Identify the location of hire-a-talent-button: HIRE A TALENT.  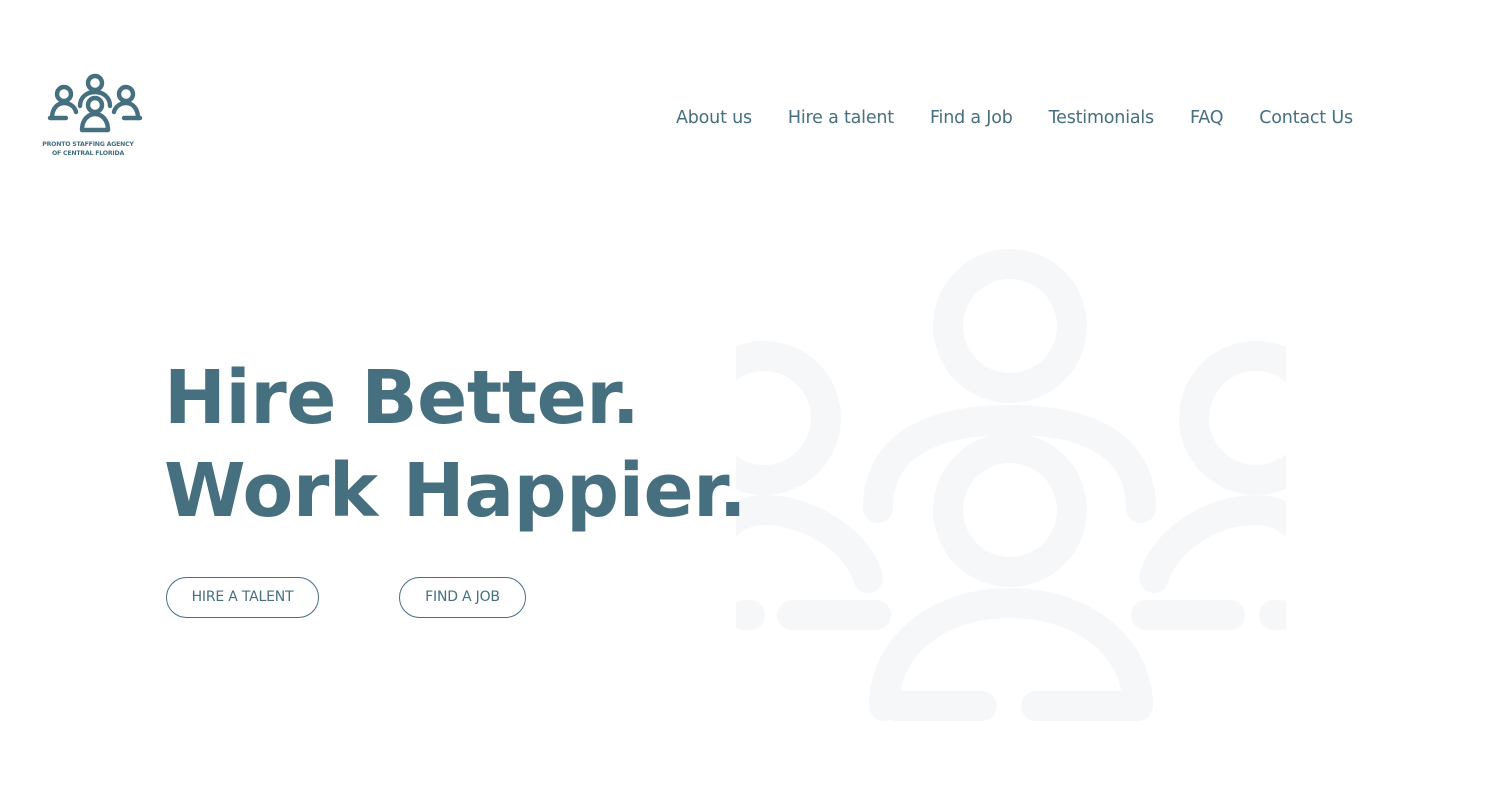
(242, 597).